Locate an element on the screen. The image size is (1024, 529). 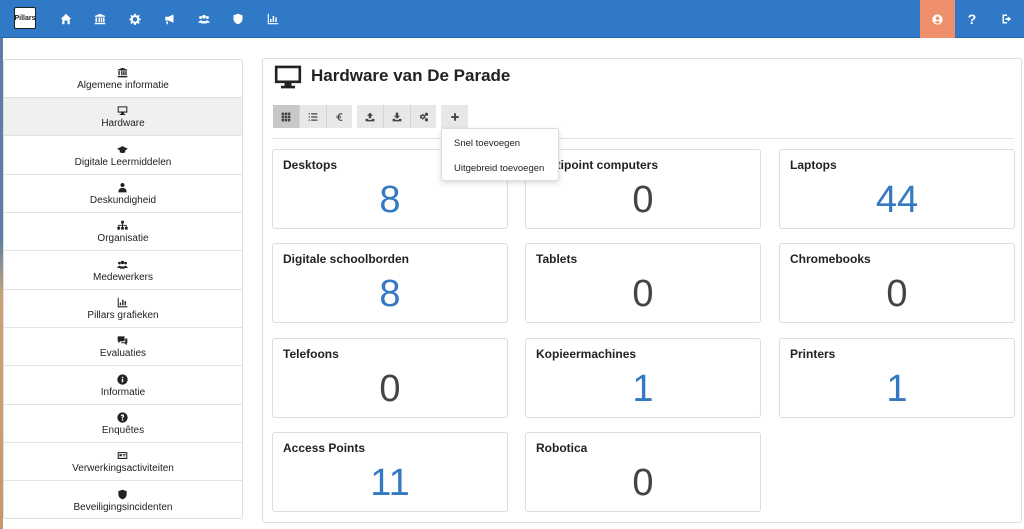
card-robotica: Robotica 0 is located at coordinates (643, 472).